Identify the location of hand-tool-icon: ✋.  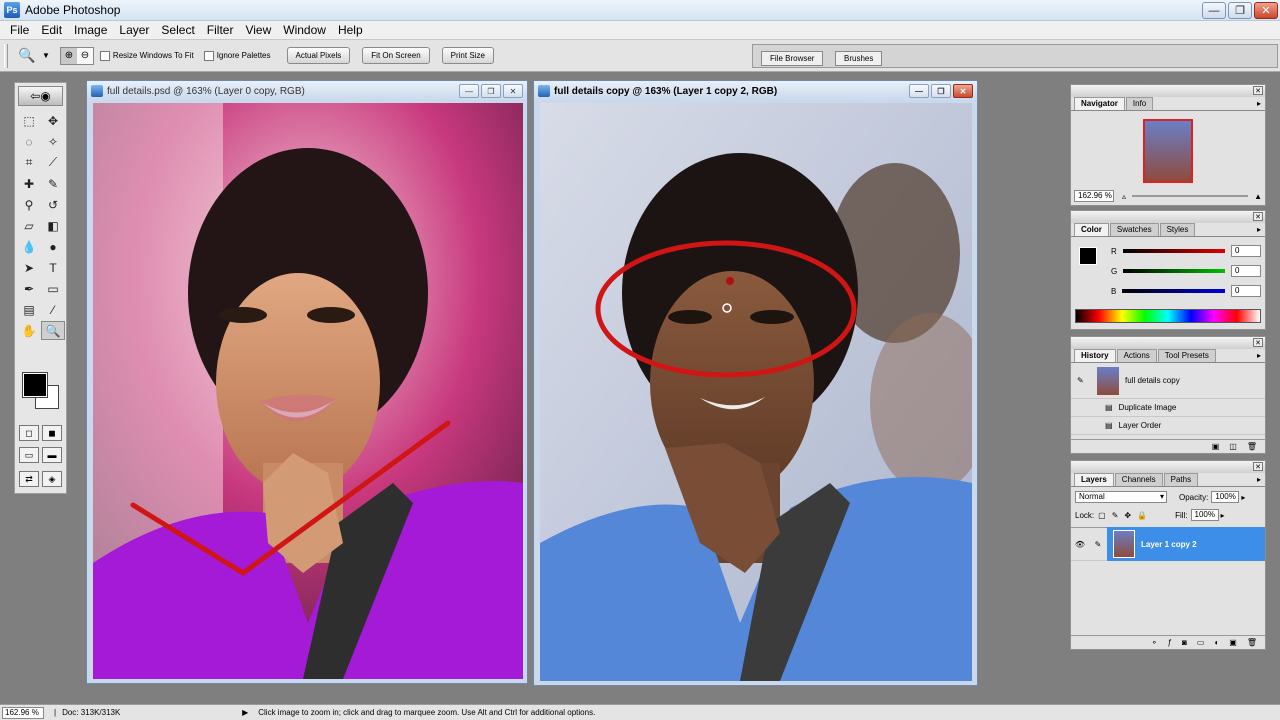
(29, 330).